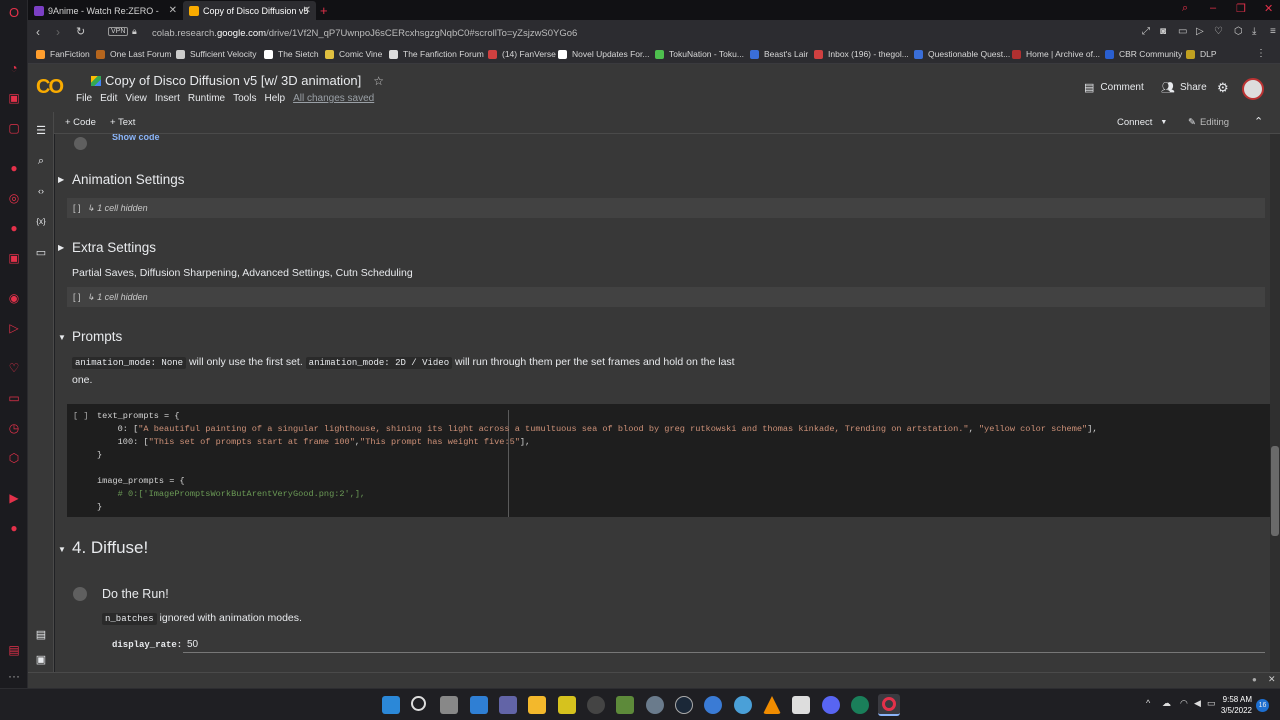 Image resolution: width=1280 pixels, height=720 pixels. I want to click on minimize-icon: –, so click(1213, 8).